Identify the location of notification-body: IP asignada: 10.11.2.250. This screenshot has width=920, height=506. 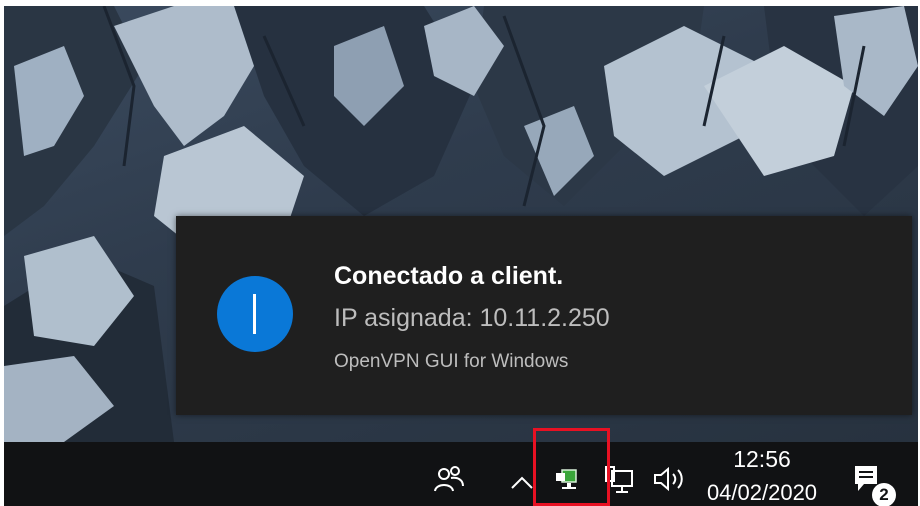
(472, 318).